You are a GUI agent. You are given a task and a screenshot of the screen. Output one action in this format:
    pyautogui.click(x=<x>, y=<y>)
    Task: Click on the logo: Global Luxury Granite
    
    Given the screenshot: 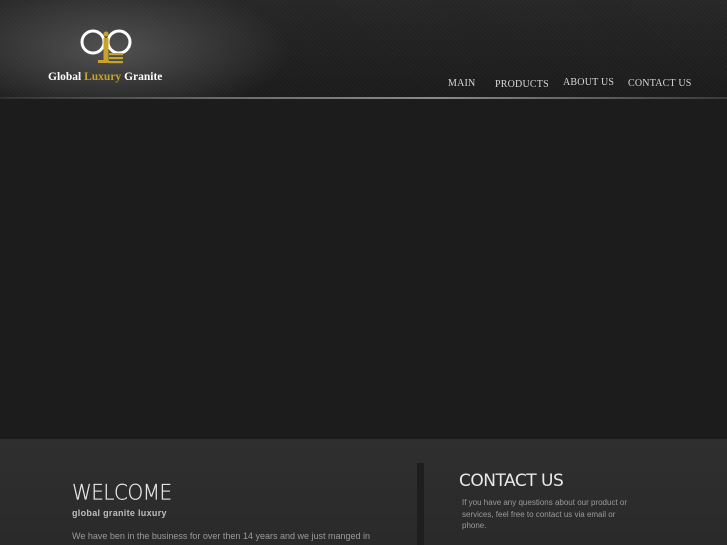 What is the action you would take?
    pyautogui.click(x=108, y=58)
    